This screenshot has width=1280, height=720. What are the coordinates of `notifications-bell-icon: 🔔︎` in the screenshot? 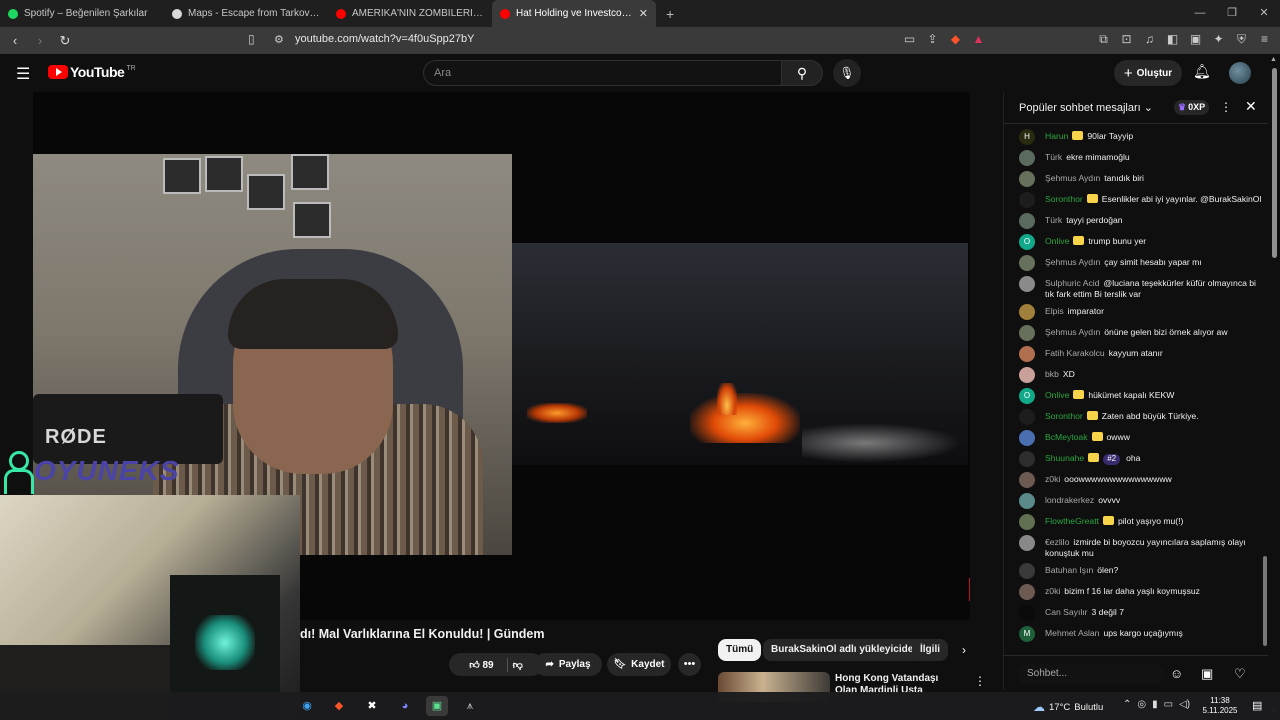 It's located at (1202, 71).